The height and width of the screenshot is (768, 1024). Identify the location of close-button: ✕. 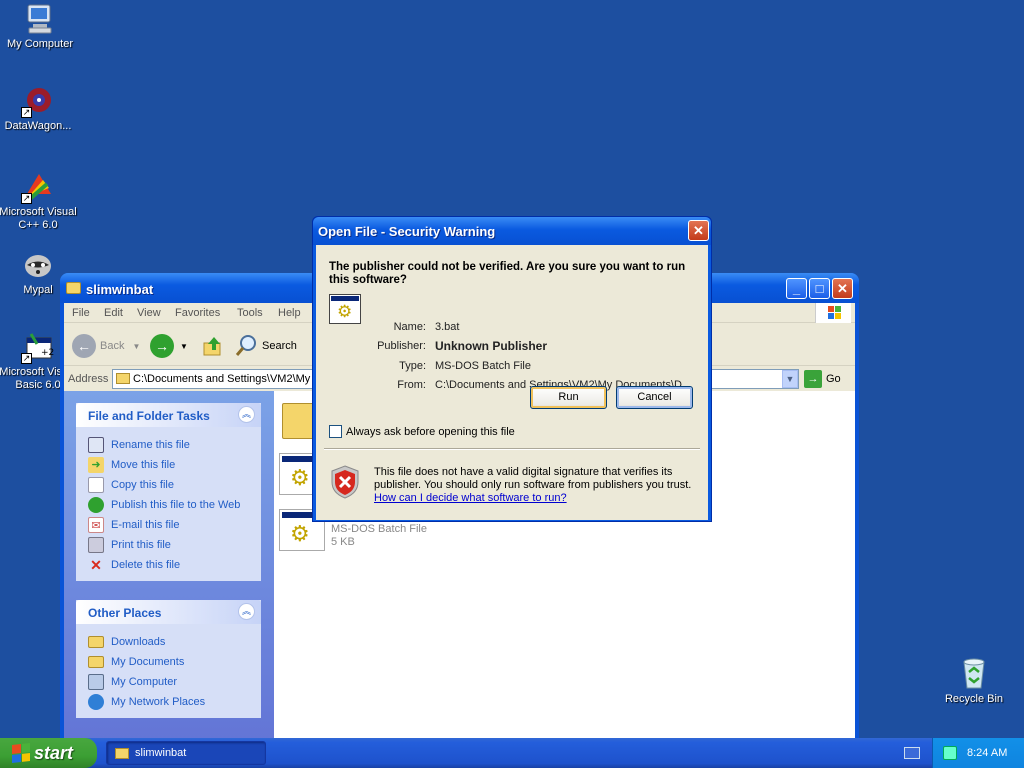
(842, 288).